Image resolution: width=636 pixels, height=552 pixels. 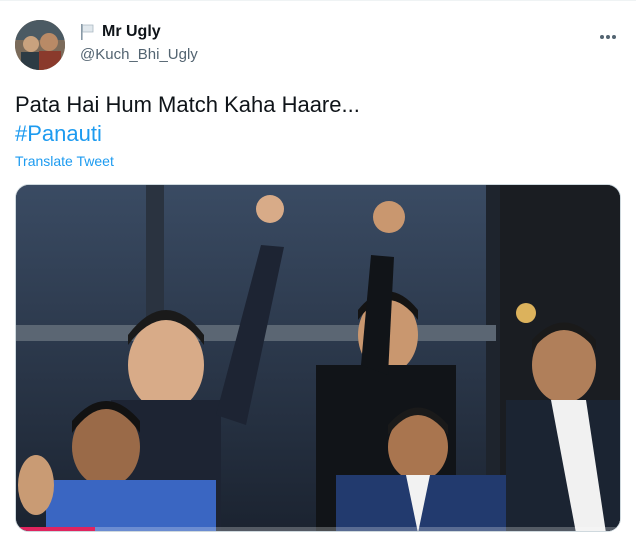 I want to click on hashtag-link: #Panauti, so click(x=187, y=133).